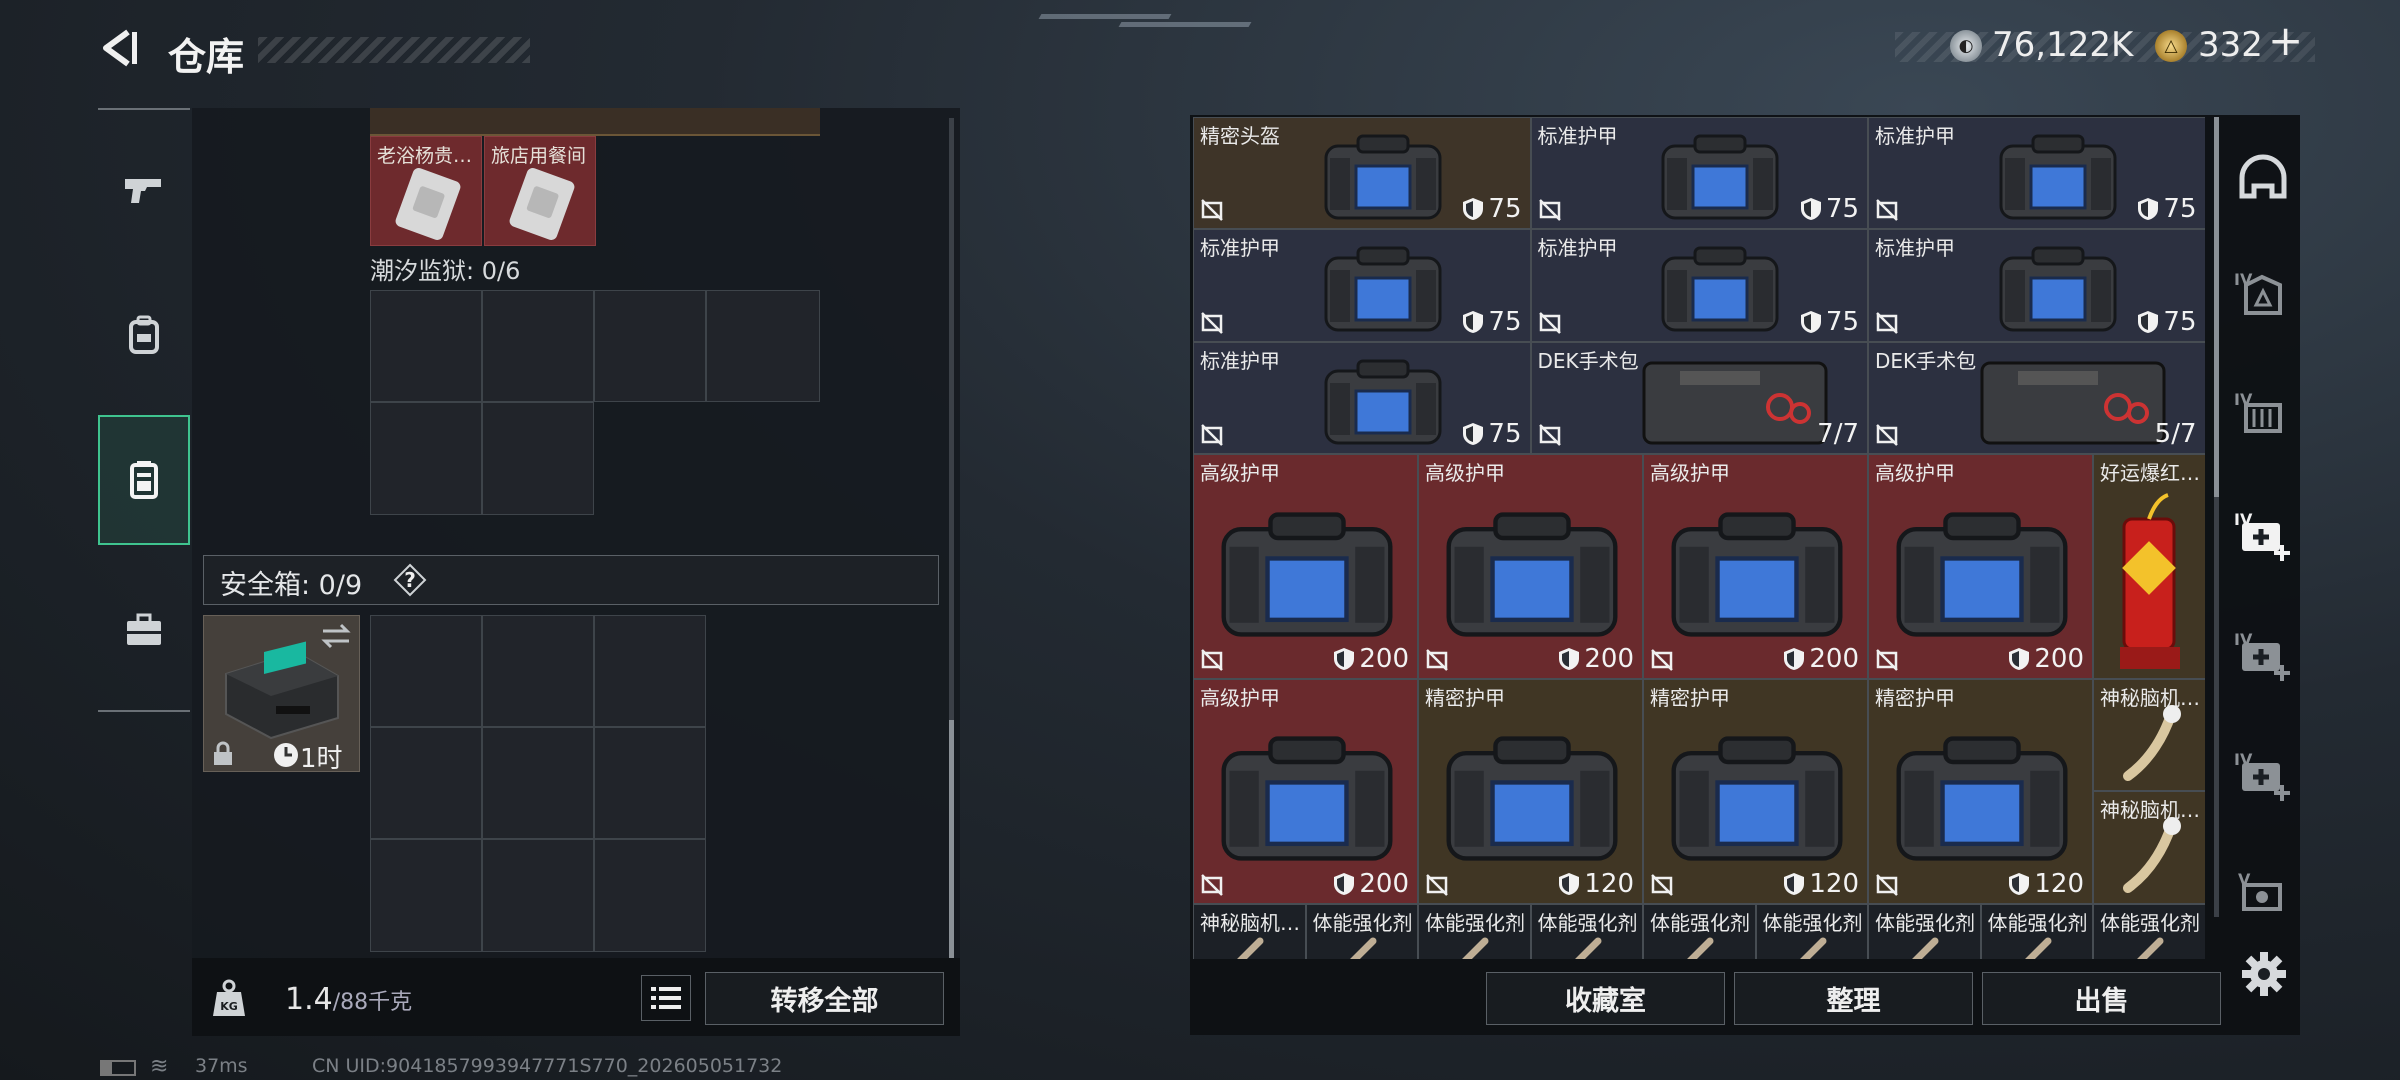 The width and height of the screenshot is (2400, 1080). What do you see at coordinates (2101, 998) in the screenshot?
I see `sell-button: 出售` at bounding box center [2101, 998].